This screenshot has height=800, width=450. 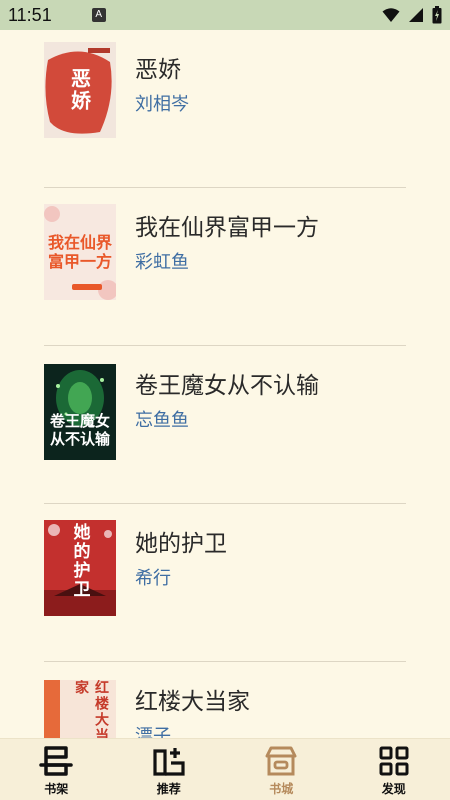 I want to click on book-cover: 红楼大当家, so click(x=80, y=709).